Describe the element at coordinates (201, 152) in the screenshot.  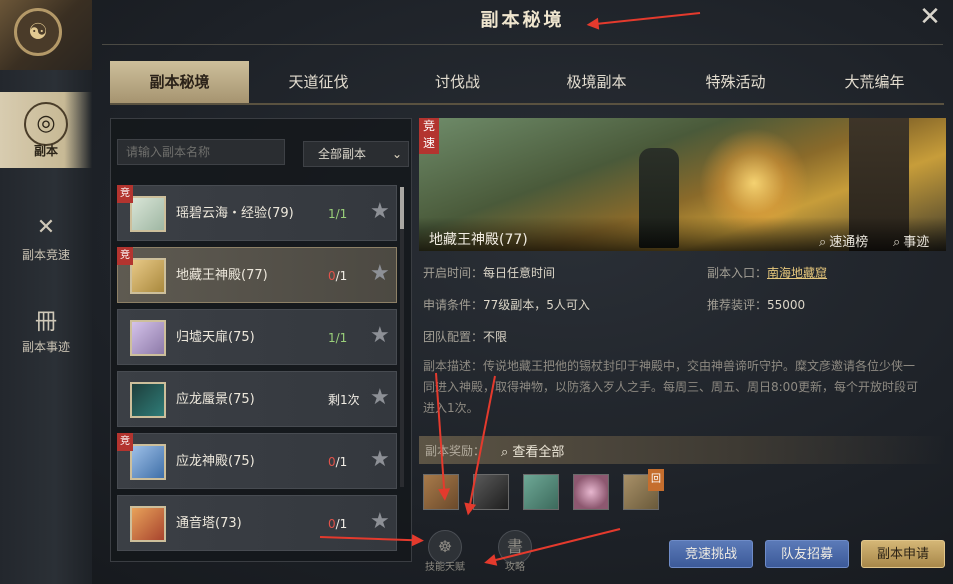
I see `dungeon-search-input` at that location.